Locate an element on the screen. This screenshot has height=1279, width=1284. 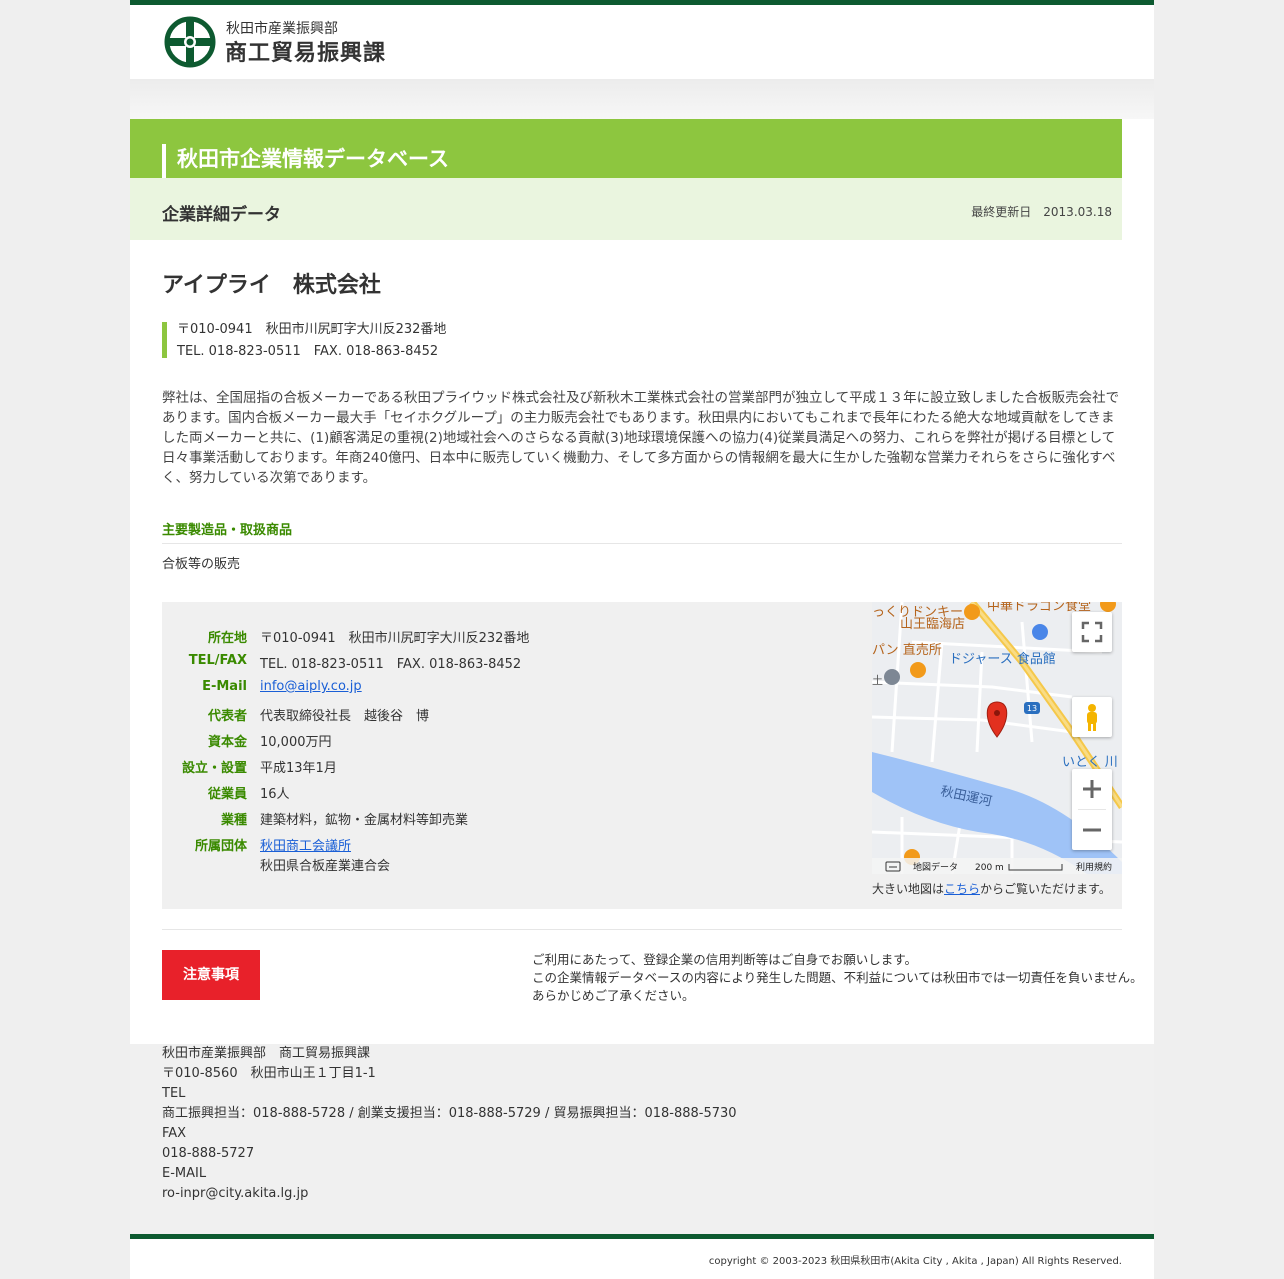
title-accent-bar is located at coordinates (164, 161).